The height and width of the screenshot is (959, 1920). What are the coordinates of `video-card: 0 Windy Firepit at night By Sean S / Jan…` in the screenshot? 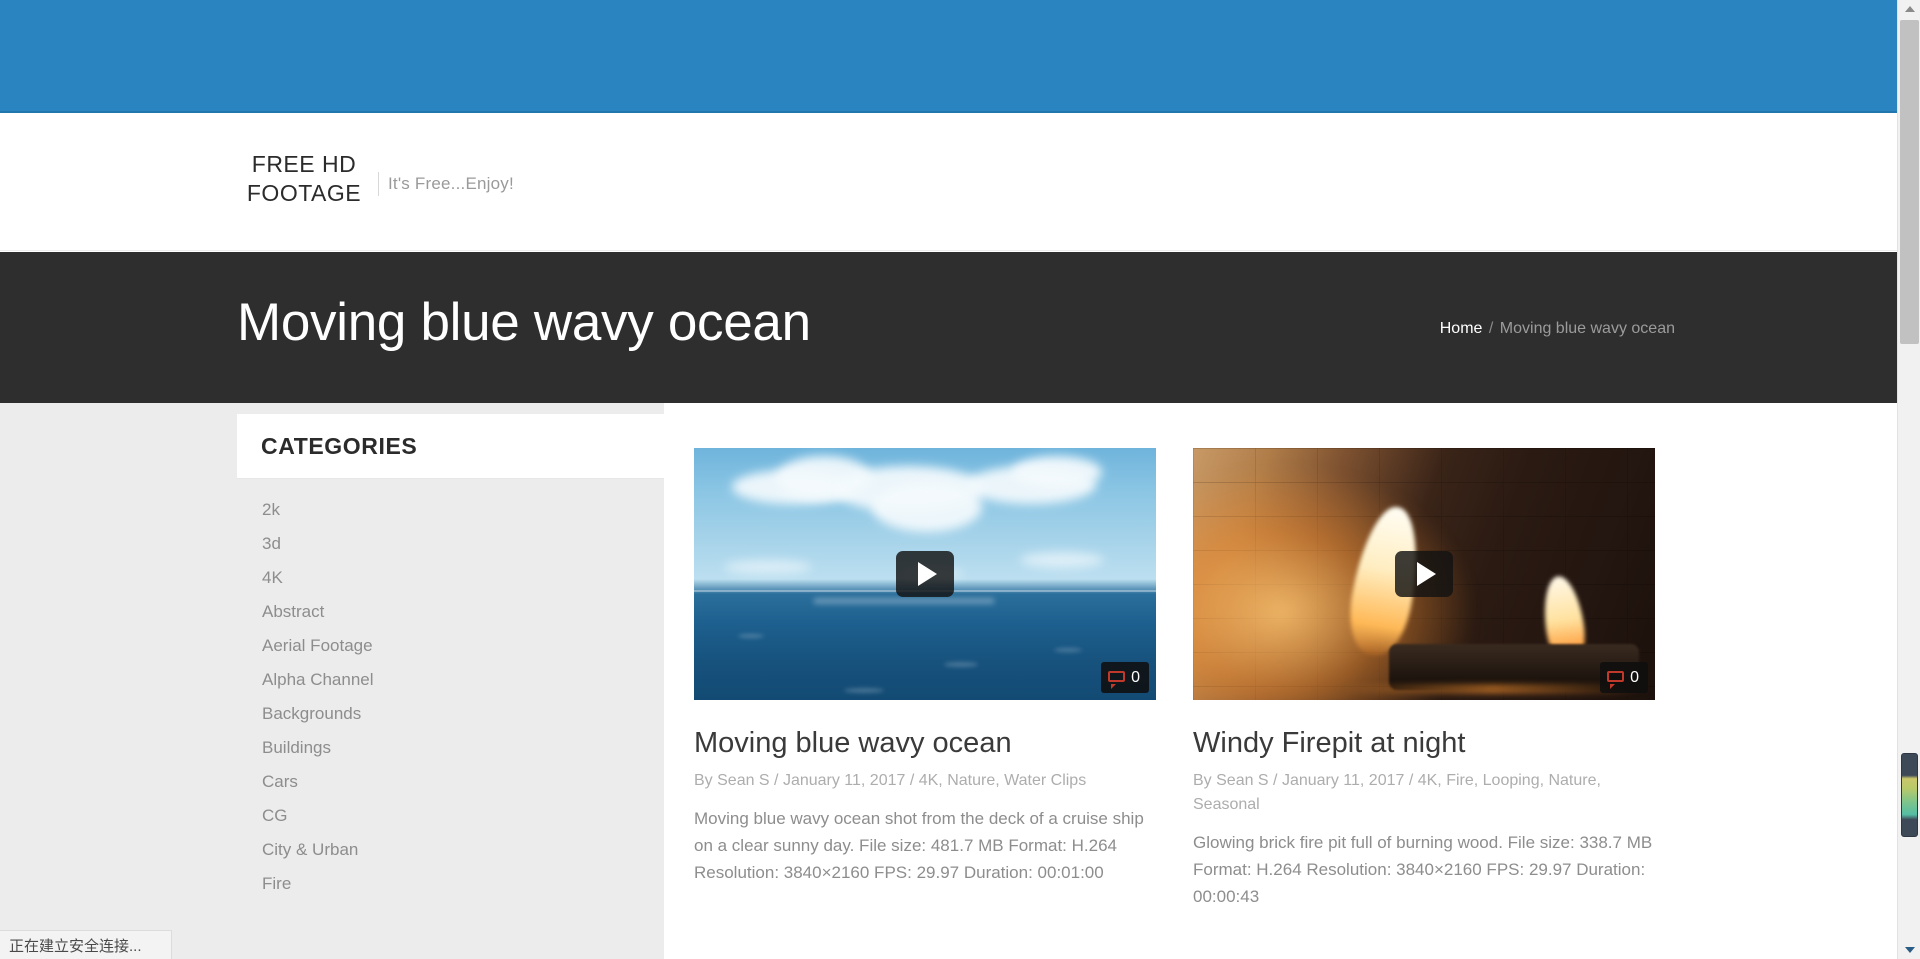 It's located at (1424, 679).